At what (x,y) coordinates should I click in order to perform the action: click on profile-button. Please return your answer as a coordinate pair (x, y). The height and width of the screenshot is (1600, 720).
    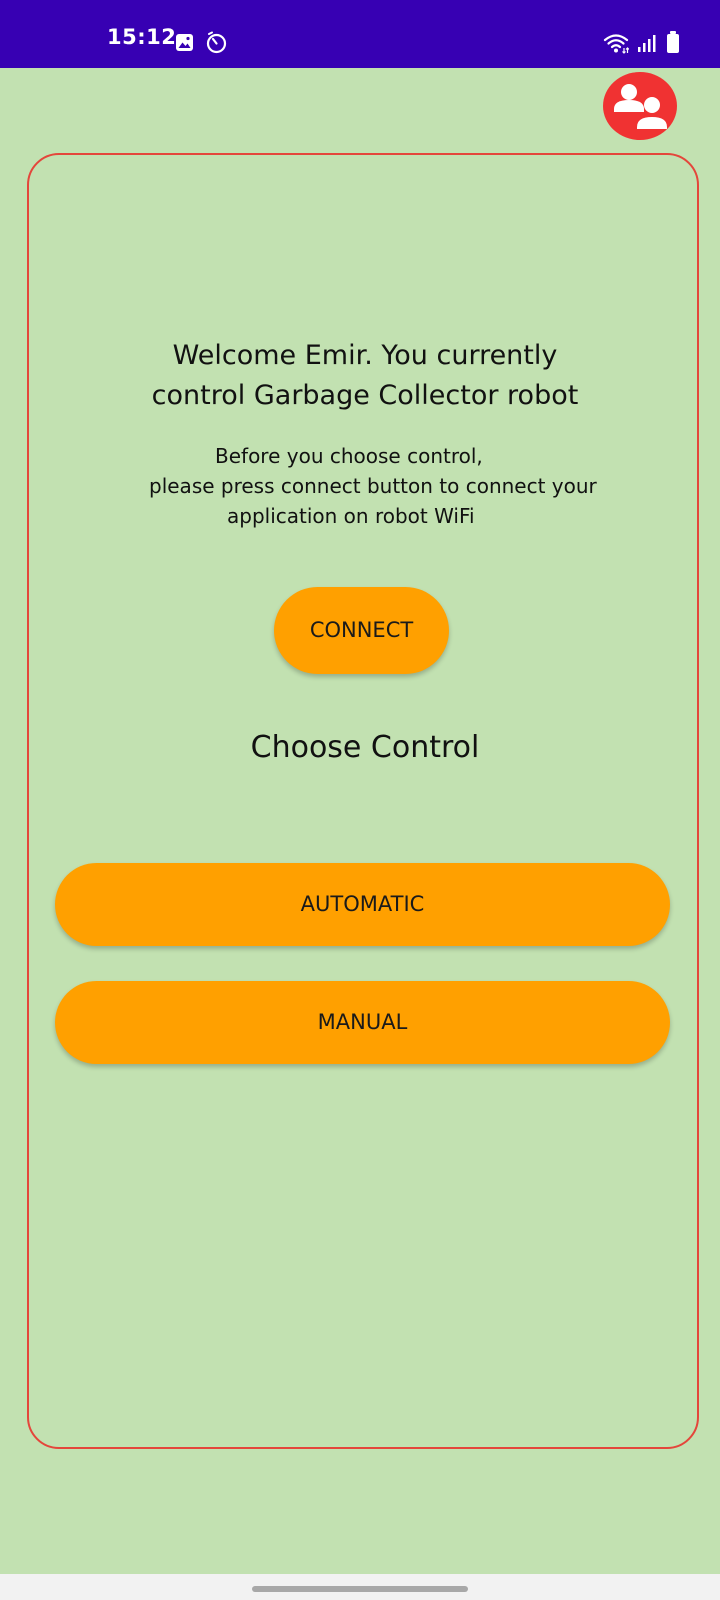
    Looking at the image, I should click on (640, 106).